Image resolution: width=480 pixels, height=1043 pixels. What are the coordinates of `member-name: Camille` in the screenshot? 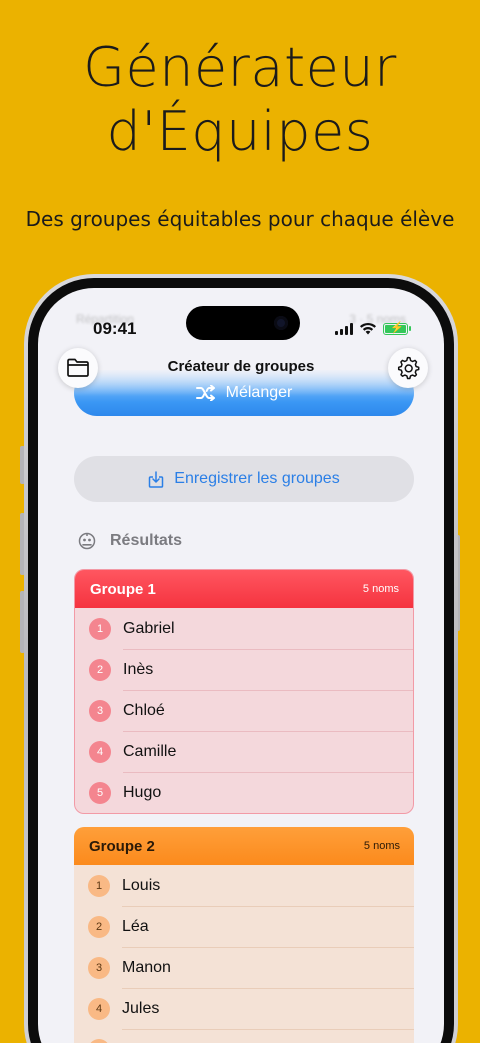 It's located at (150, 751).